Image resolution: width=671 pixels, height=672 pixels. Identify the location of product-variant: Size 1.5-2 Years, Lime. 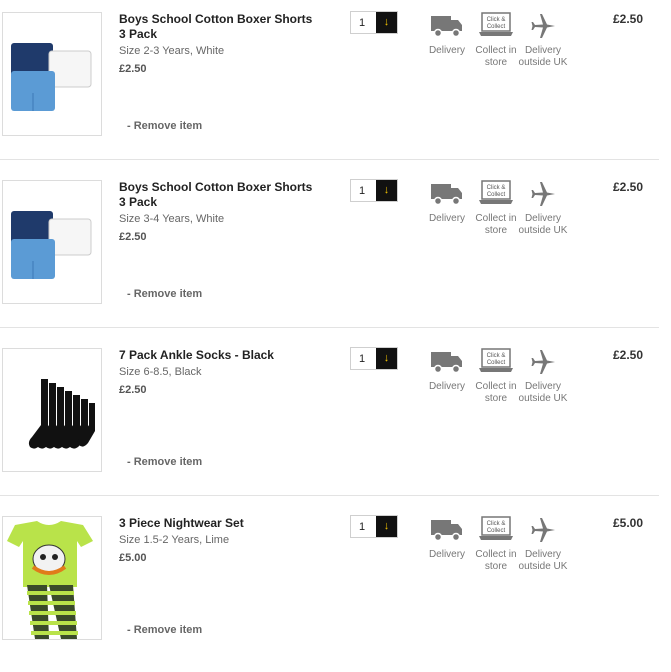
(174, 540).